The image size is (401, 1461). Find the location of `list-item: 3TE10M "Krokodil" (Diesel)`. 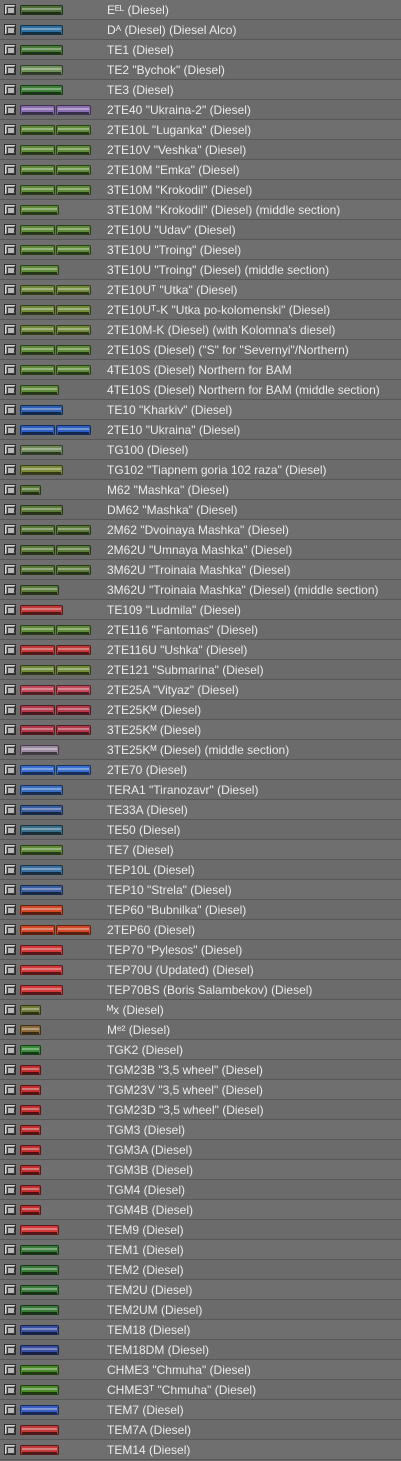

list-item: 3TE10M "Krokodil" (Diesel) is located at coordinates (200, 190).